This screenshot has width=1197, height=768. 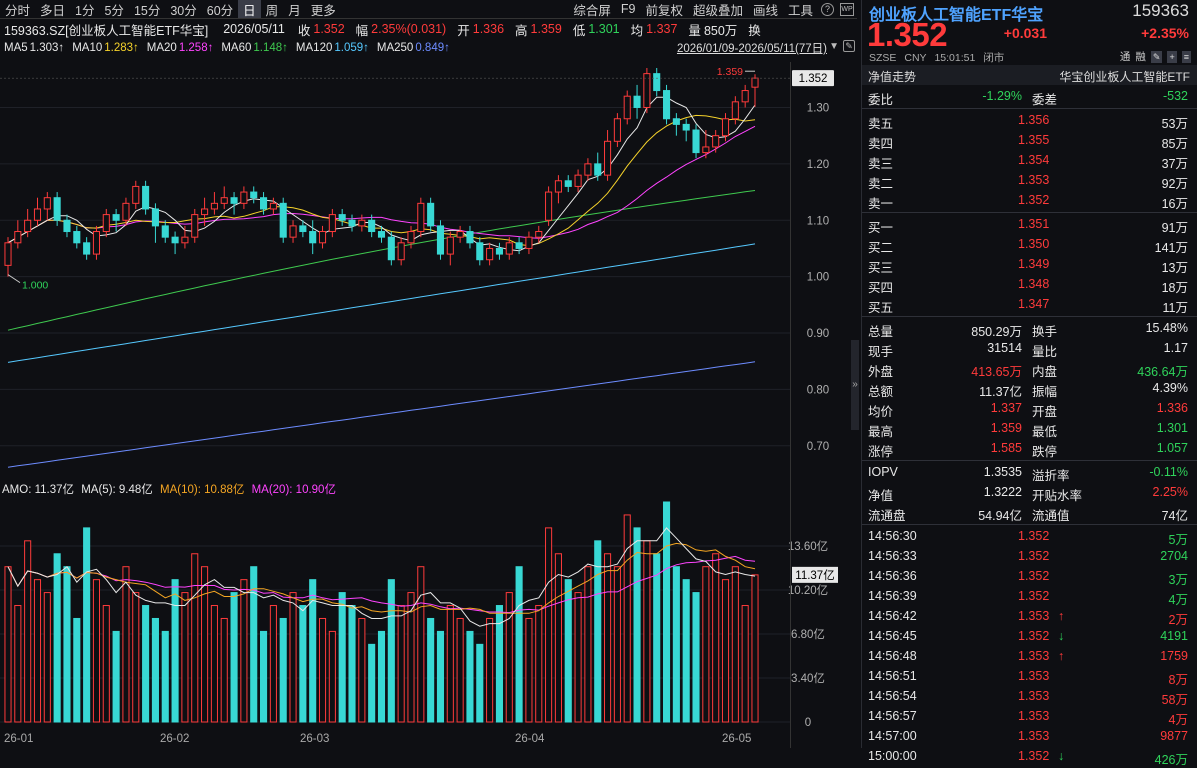 What do you see at coordinates (1029, 429) in the screenshot?
I see `stat-row: 最高 1.359 最低 1.301` at bounding box center [1029, 429].